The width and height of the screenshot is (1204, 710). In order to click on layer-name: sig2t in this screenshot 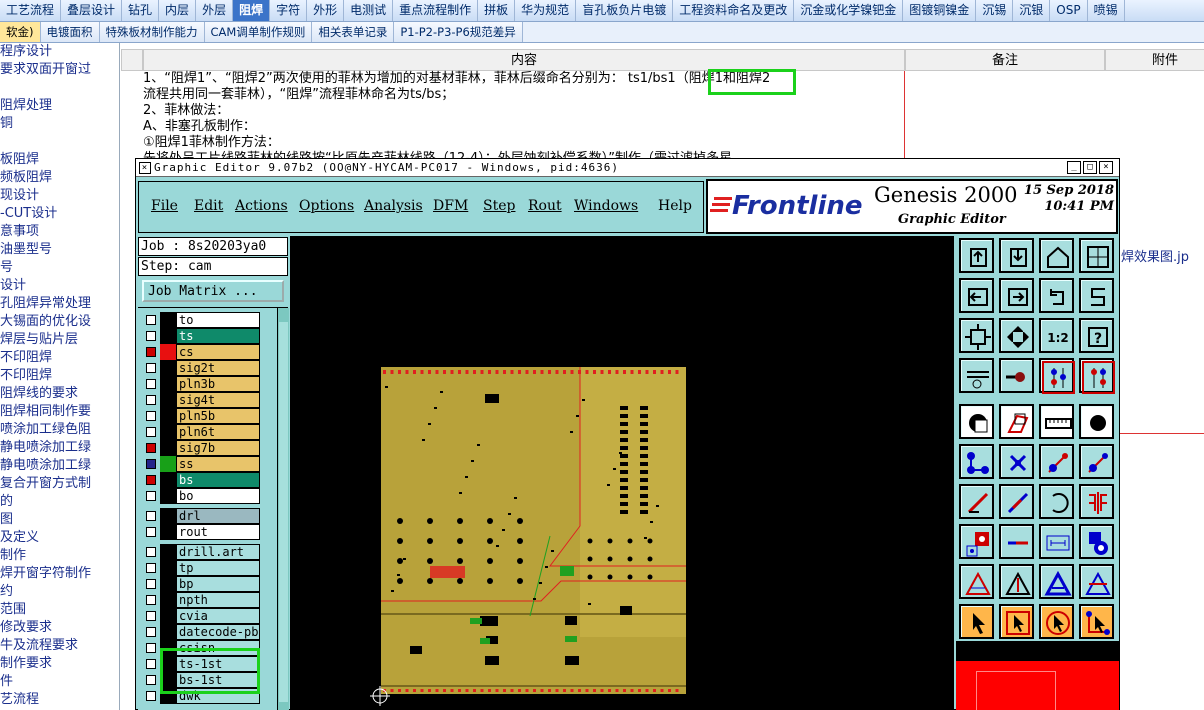, I will do `click(218, 368)`.